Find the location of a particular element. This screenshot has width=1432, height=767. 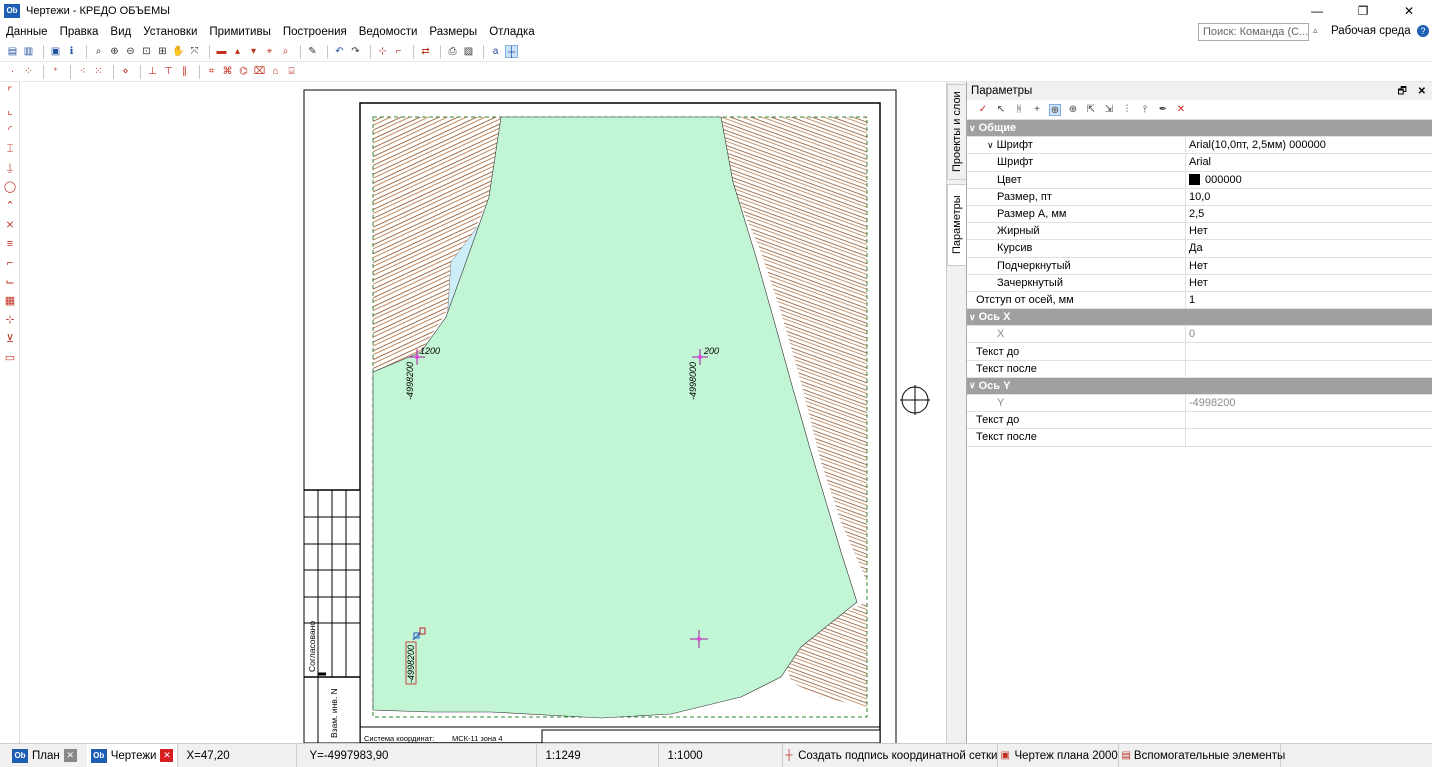

property-row: Шрифт Arial is located at coordinates (1199, 163).